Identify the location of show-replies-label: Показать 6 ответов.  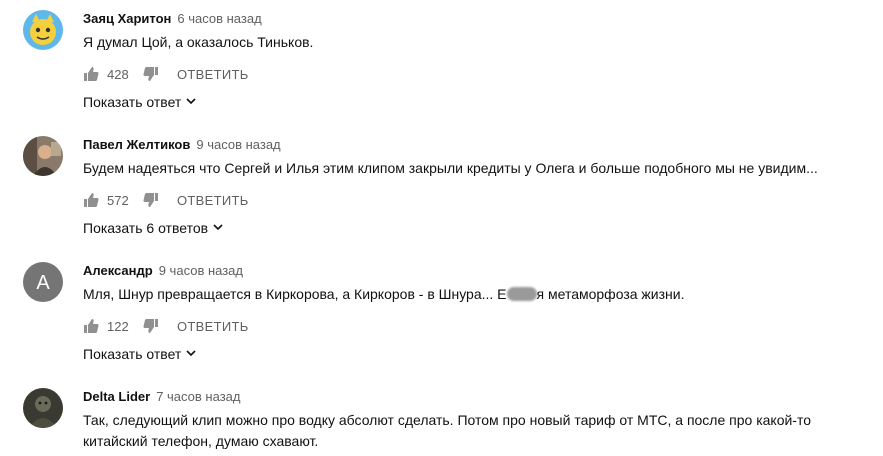
(146, 228).